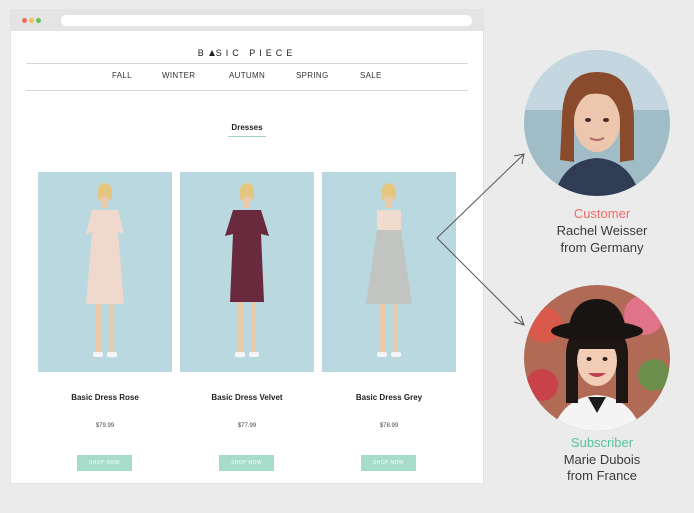  I want to click on customer-role-label: Customer, so click(602, 213).